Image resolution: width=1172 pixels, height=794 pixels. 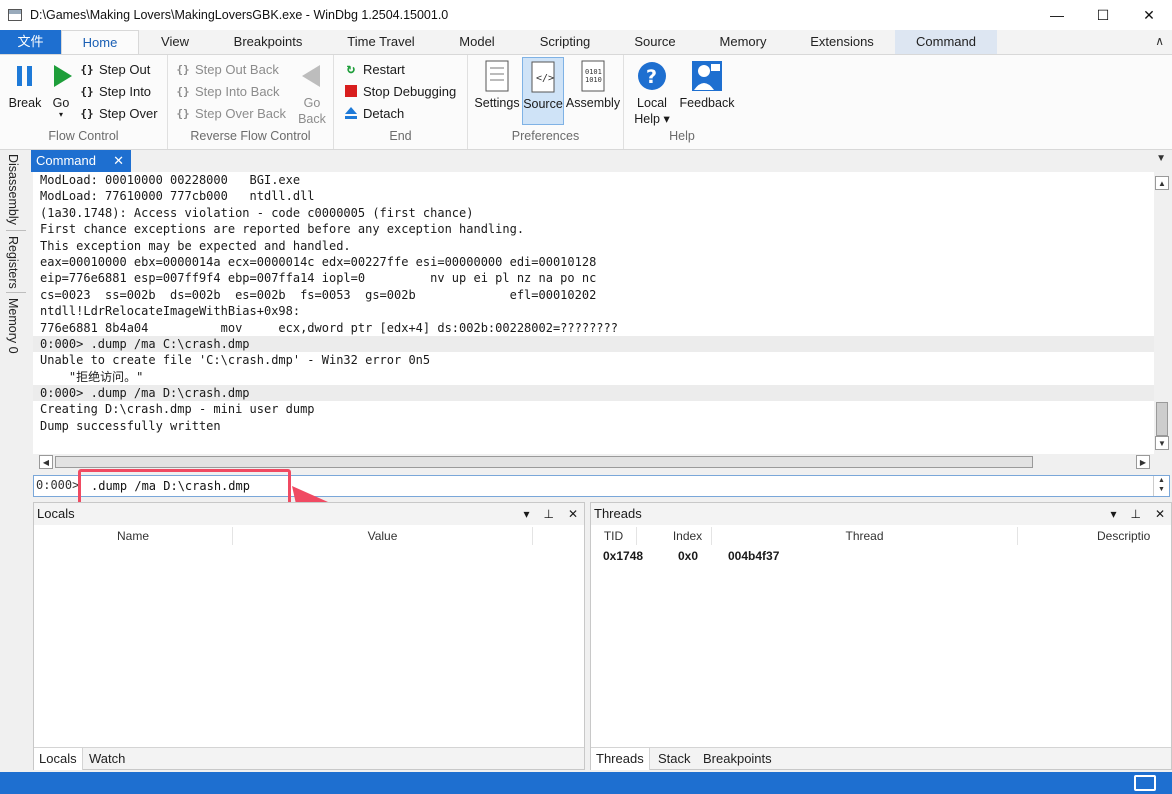 What do you see at coordinates (737, 759) in the screenshot?
I see `tab-breakpoints-pane: Breakpoints` at bounding box center [737, 759].